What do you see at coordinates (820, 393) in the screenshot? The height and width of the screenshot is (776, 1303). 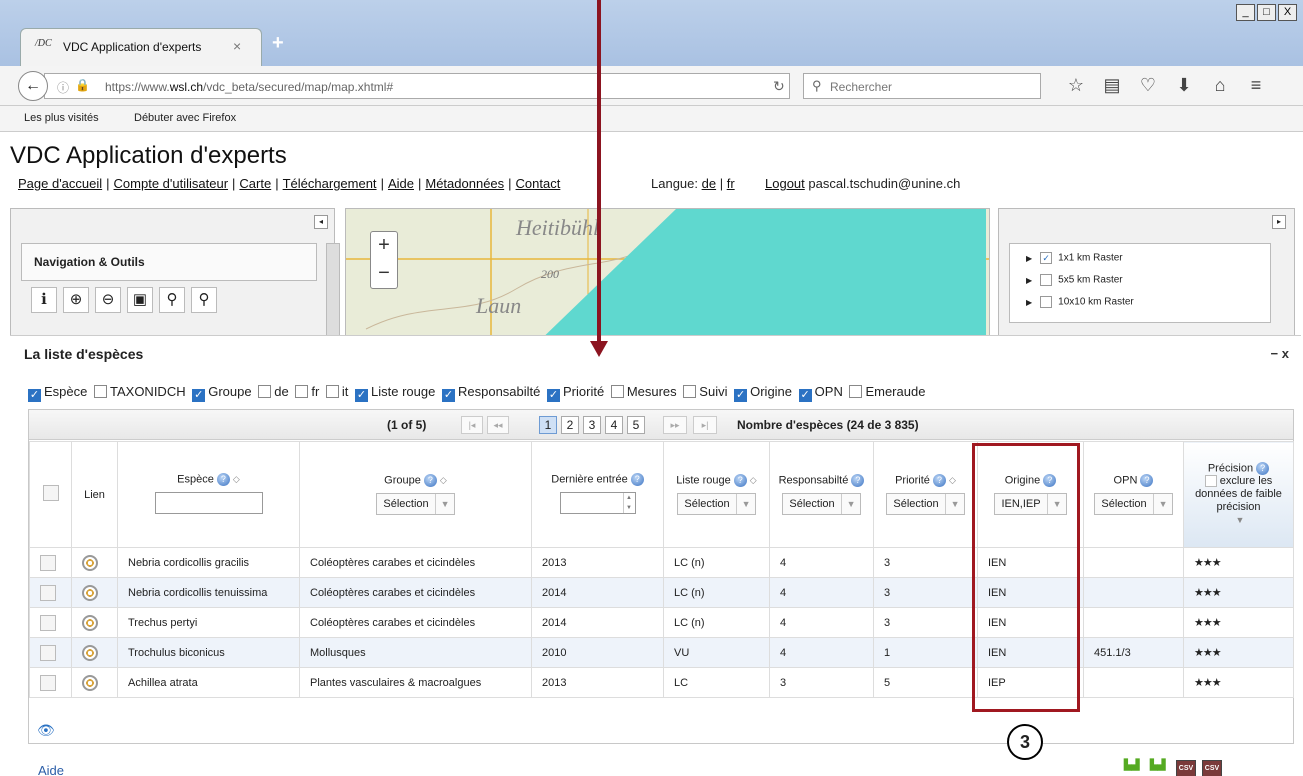 I see `column-toggle-opn: ✓ OPN` at bounding box center [820, 393].